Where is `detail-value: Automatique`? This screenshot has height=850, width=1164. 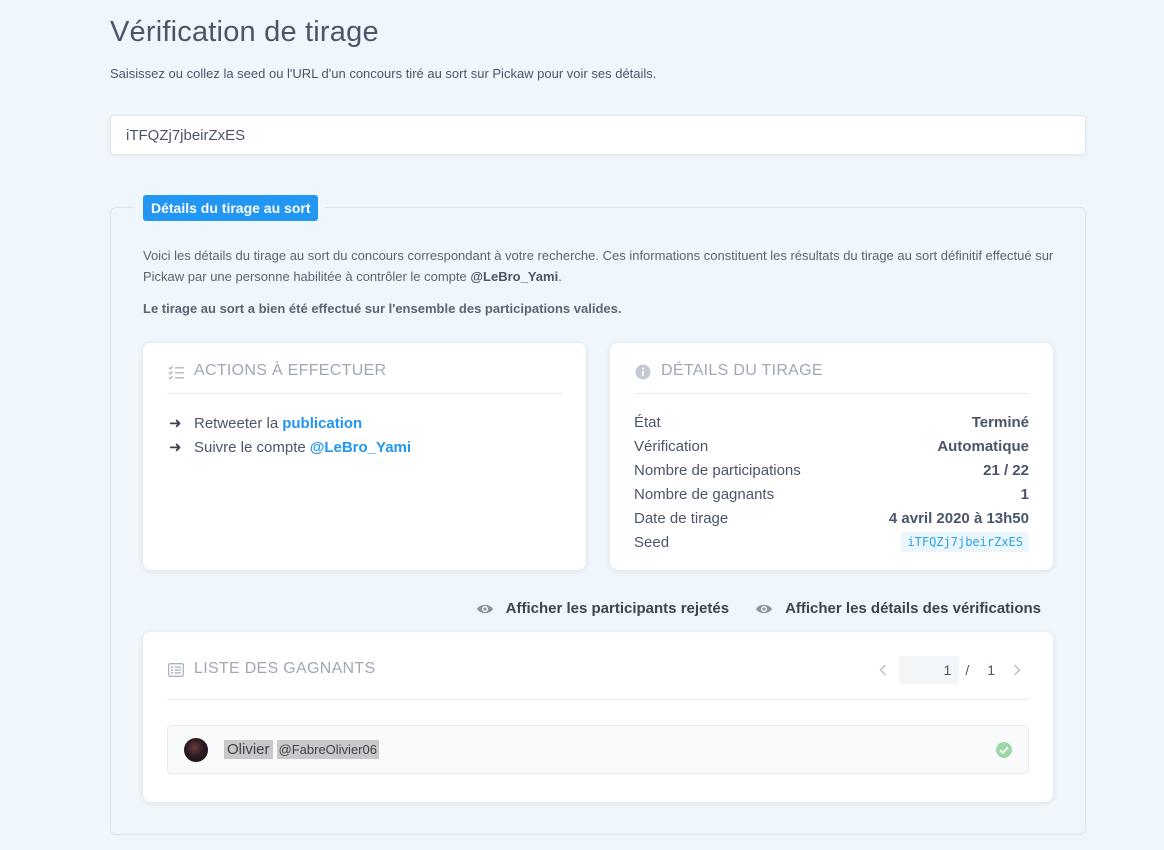
detail-value: Automatique is located at coordinates (983, 446).